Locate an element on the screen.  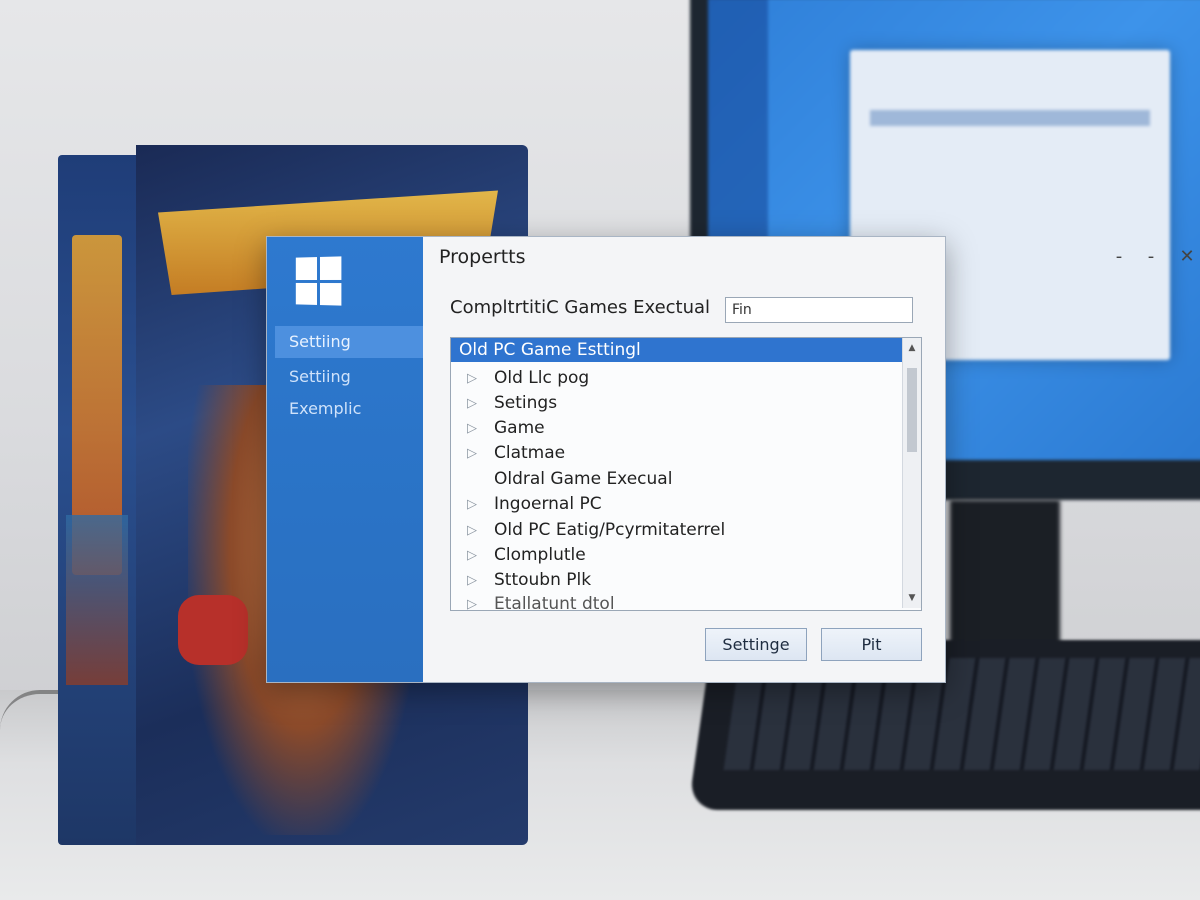
game-box-spine is located at coordinates (97, 500).